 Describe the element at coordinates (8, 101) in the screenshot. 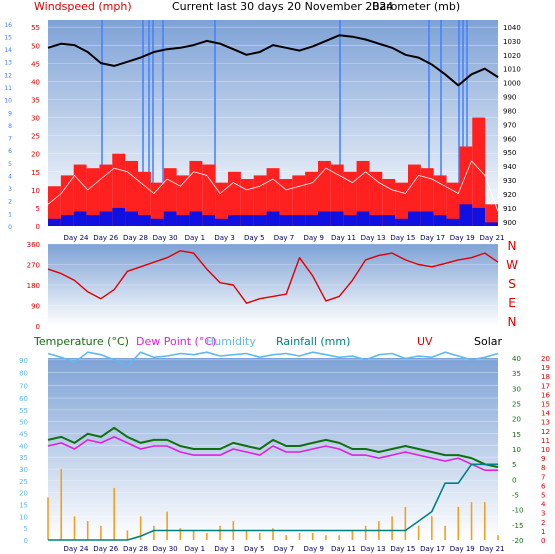

I see `beaufort-tick-label: 10` at that location.